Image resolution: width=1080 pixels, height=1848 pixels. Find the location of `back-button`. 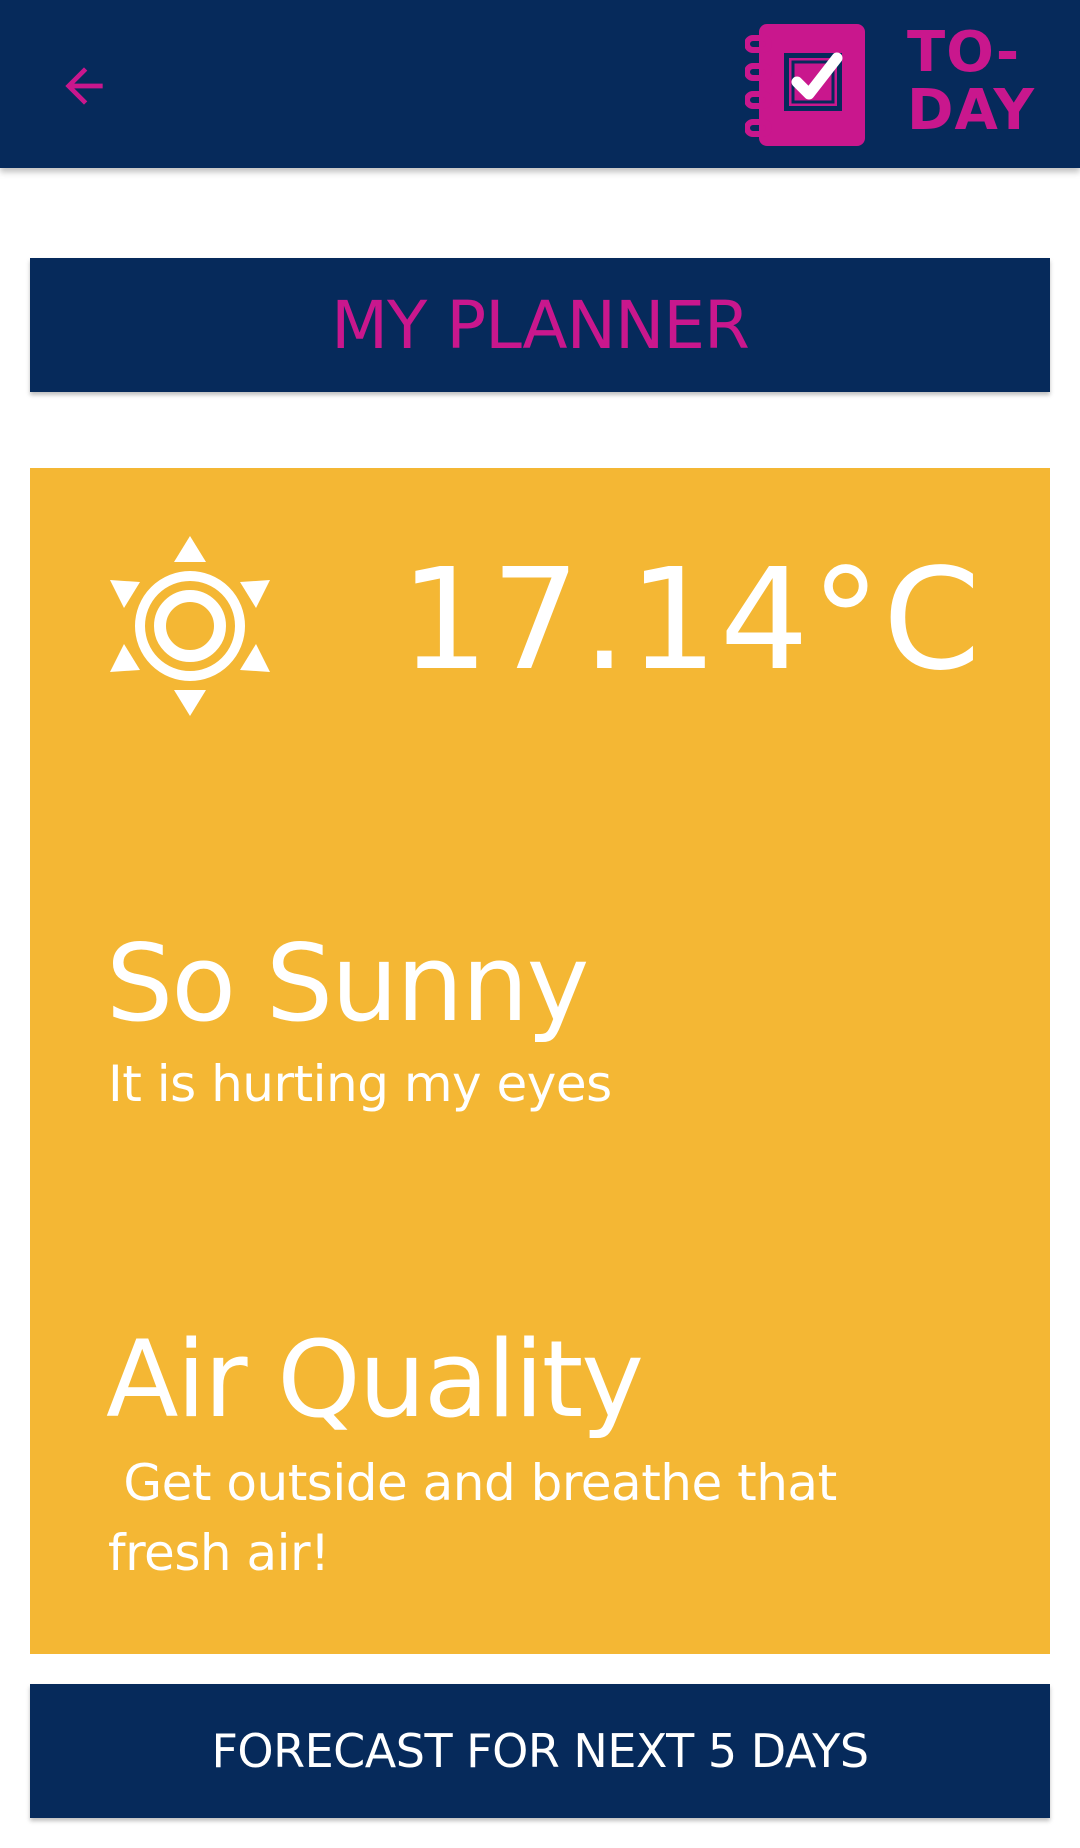

back-button is located at coordinates (84, 86).